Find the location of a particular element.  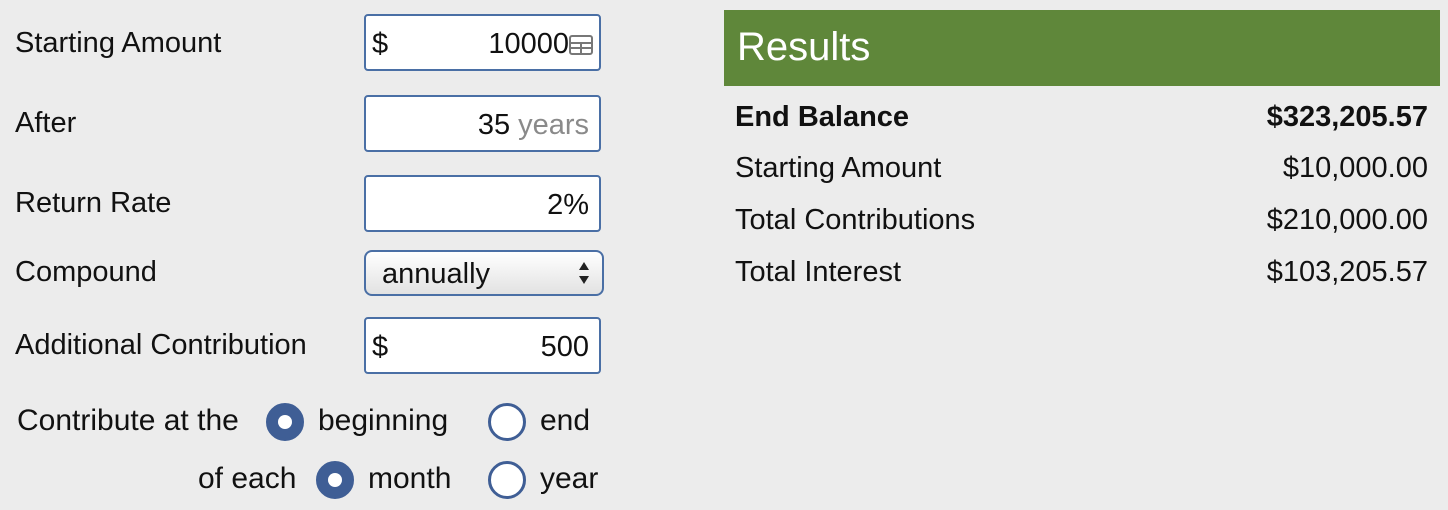

return-rate-input: 2% is located at coordinates (482, 203).